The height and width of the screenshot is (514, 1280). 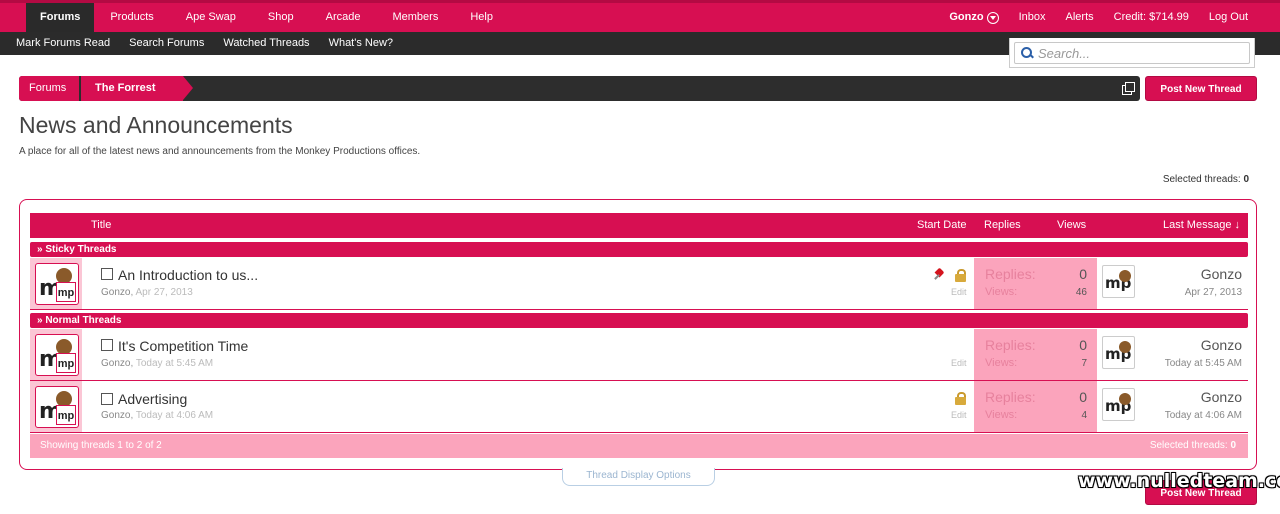 What do you see at coordinates (1027, 53) in the screenshot?
I see `search-icon` at bounding box center [1027, 53].